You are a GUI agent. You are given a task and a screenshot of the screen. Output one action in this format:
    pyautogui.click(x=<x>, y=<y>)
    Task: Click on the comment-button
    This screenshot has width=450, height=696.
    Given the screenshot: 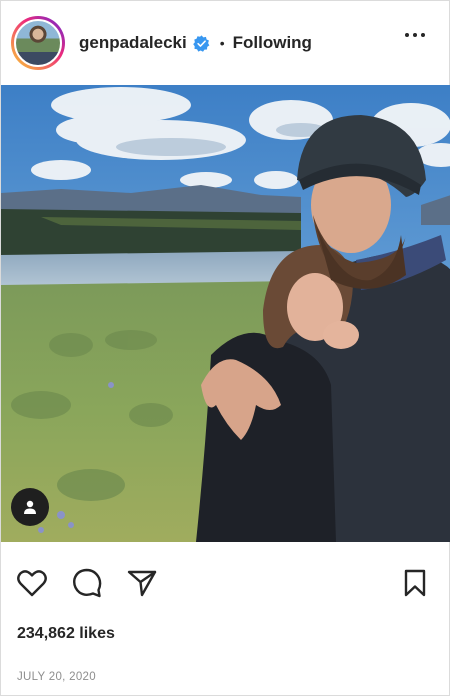 What is the action you would take?
    pyautogui.click(x=87, y=583)
    